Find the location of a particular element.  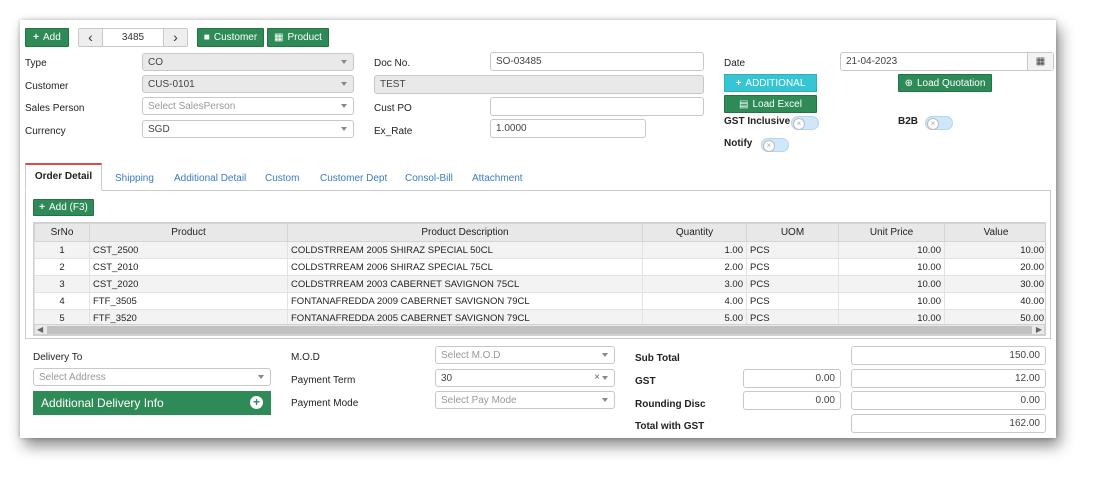

next-record-button: › is located at coordinates (175, 37).